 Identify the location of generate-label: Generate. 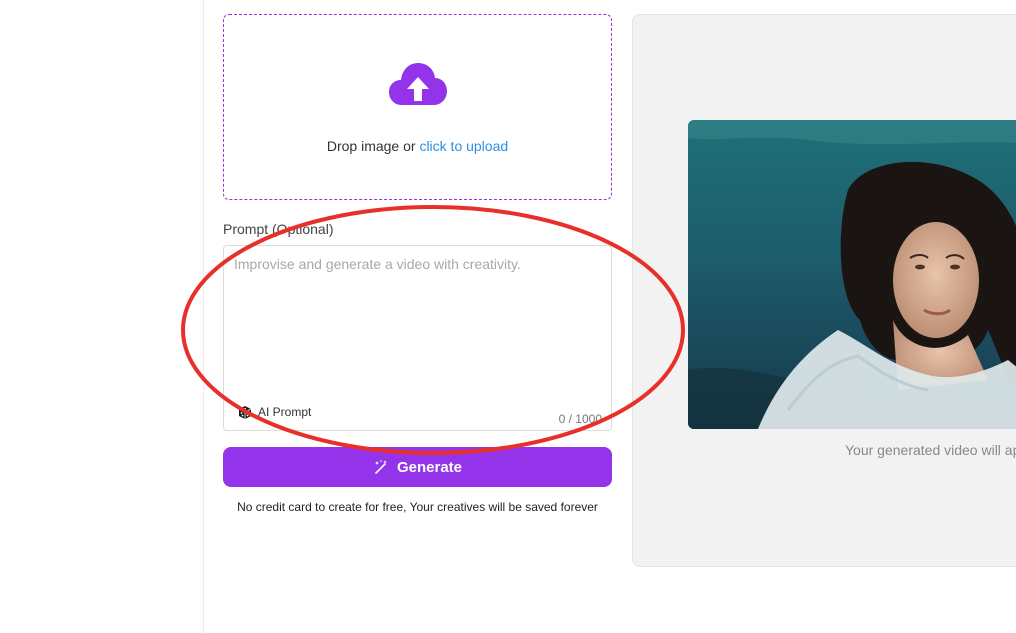
(429, 467).